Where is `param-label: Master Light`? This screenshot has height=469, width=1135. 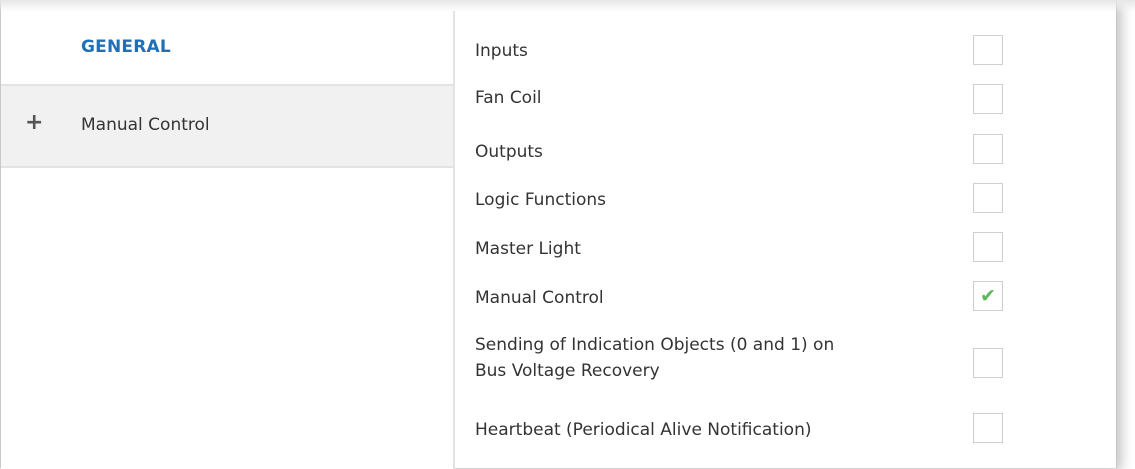
param-label: Master Light is located at coordinates (528, 249).